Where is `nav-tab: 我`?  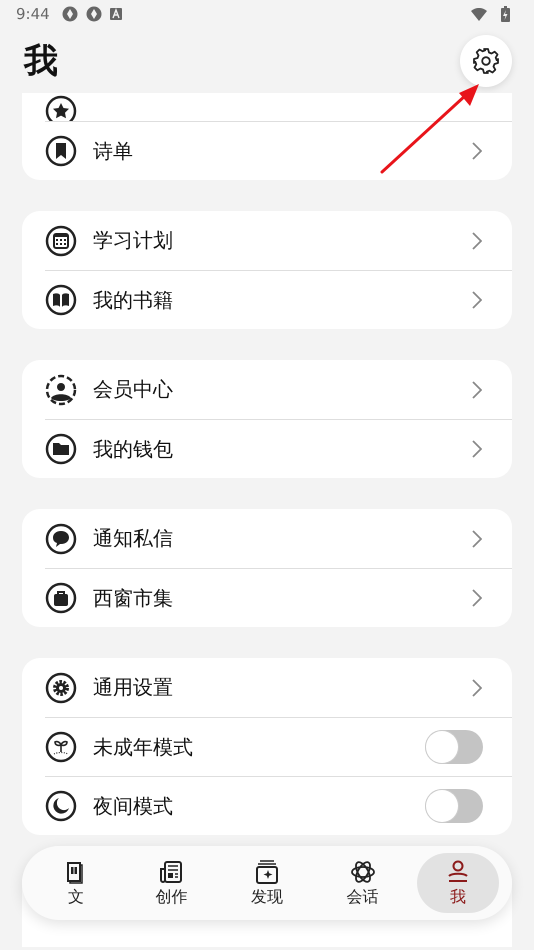
nav-tab: 我 is located at coordinates (458, 883).